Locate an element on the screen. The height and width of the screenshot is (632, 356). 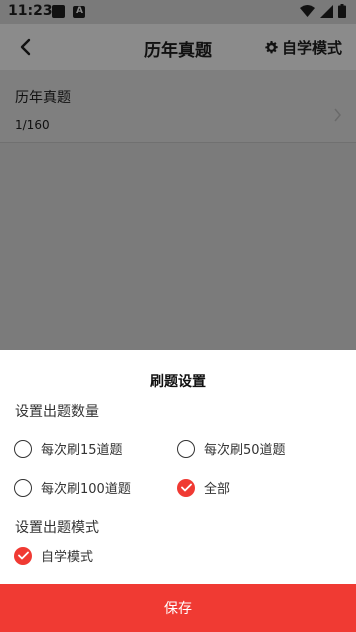
option-50: 每次刷50道题 is located at coordinates (231, 448).